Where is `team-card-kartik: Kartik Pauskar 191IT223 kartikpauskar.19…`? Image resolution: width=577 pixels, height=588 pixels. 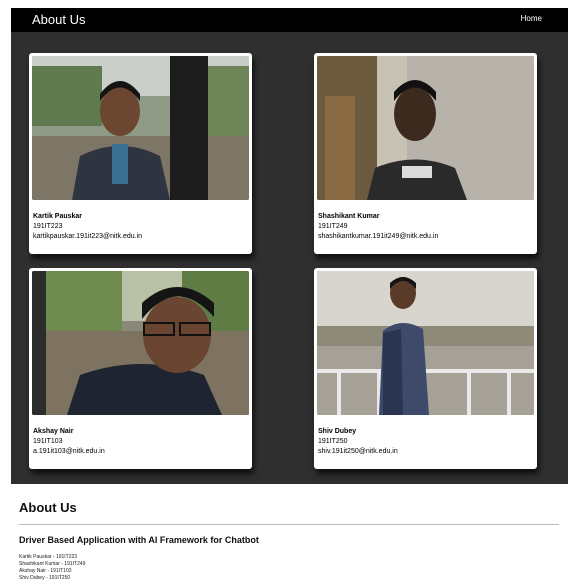
team-card-kartik: Kartik Pauskar 191IT223 kartikpauskar.19… is located at coordinates (140, 153).